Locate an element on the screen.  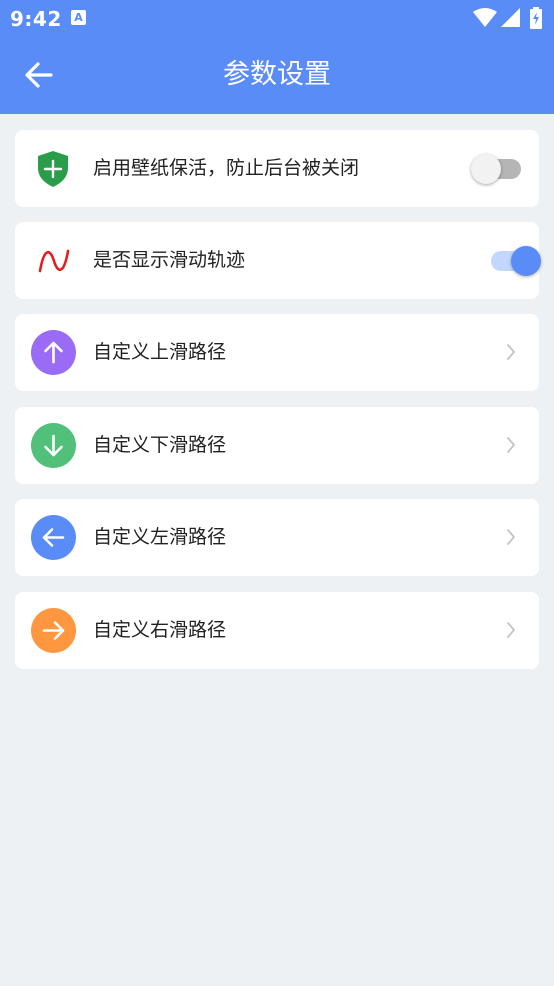
notification-icon: A is located at coordinates (78, 17).